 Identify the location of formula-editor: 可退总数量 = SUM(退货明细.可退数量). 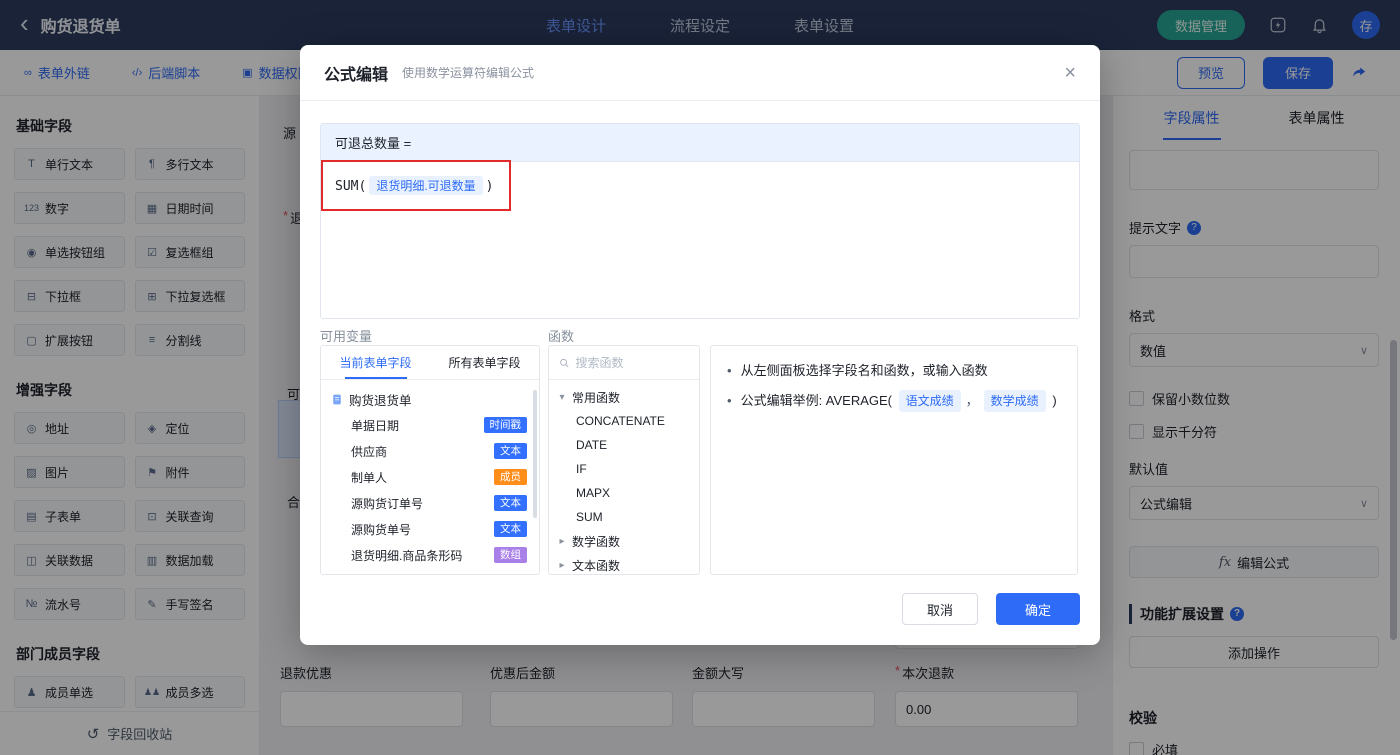
(700, 221).